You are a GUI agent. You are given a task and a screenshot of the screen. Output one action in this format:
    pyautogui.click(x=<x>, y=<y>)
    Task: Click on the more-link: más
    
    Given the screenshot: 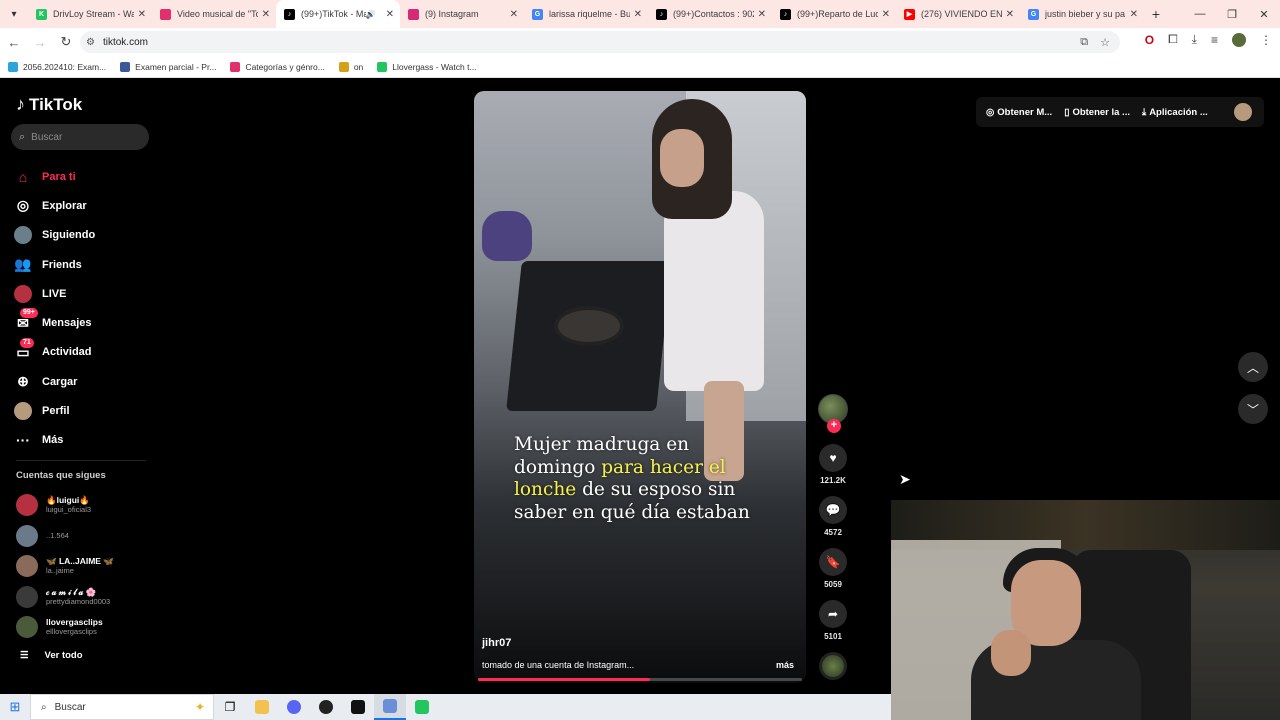 What is the action you would take?
    pyautogui.click(x=785, y=665)
    